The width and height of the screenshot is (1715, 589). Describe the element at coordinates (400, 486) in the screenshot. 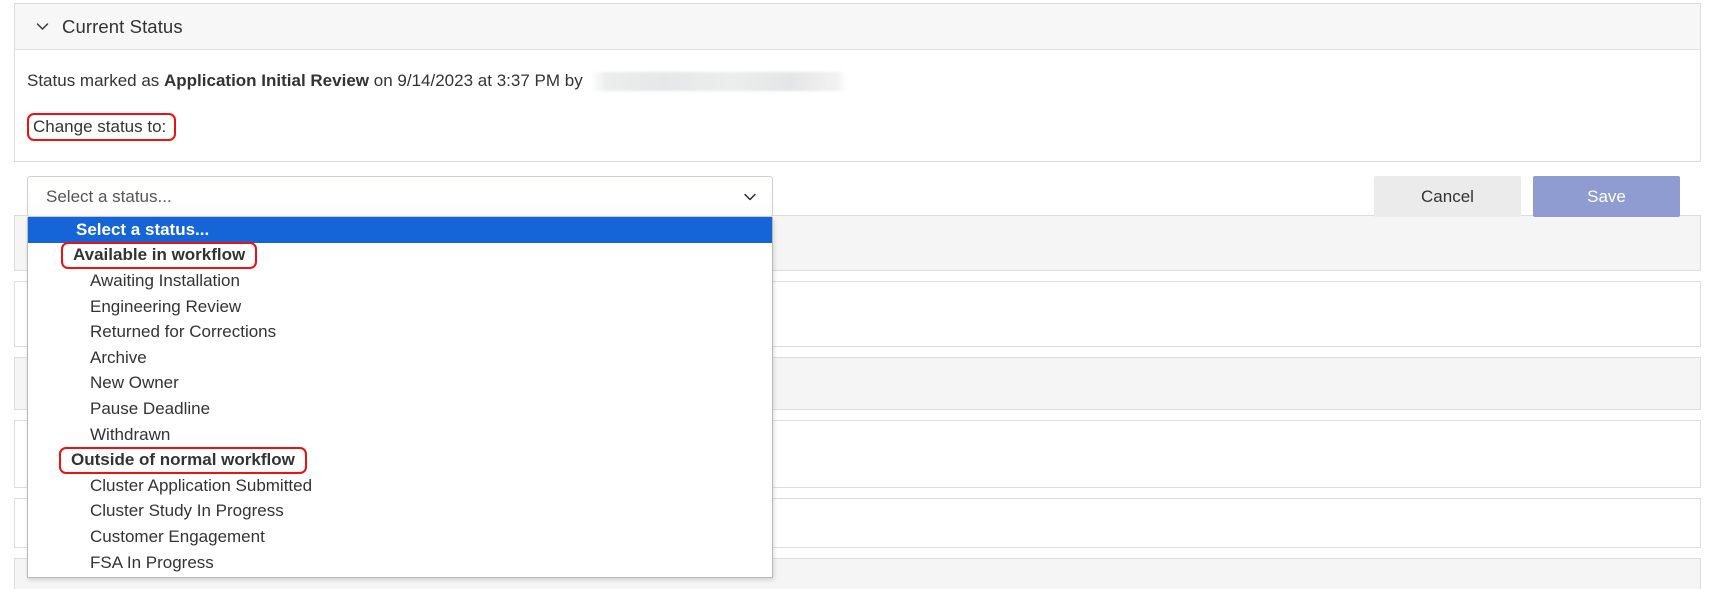

I see `status-option: Cluster Application Submitted` at that location.